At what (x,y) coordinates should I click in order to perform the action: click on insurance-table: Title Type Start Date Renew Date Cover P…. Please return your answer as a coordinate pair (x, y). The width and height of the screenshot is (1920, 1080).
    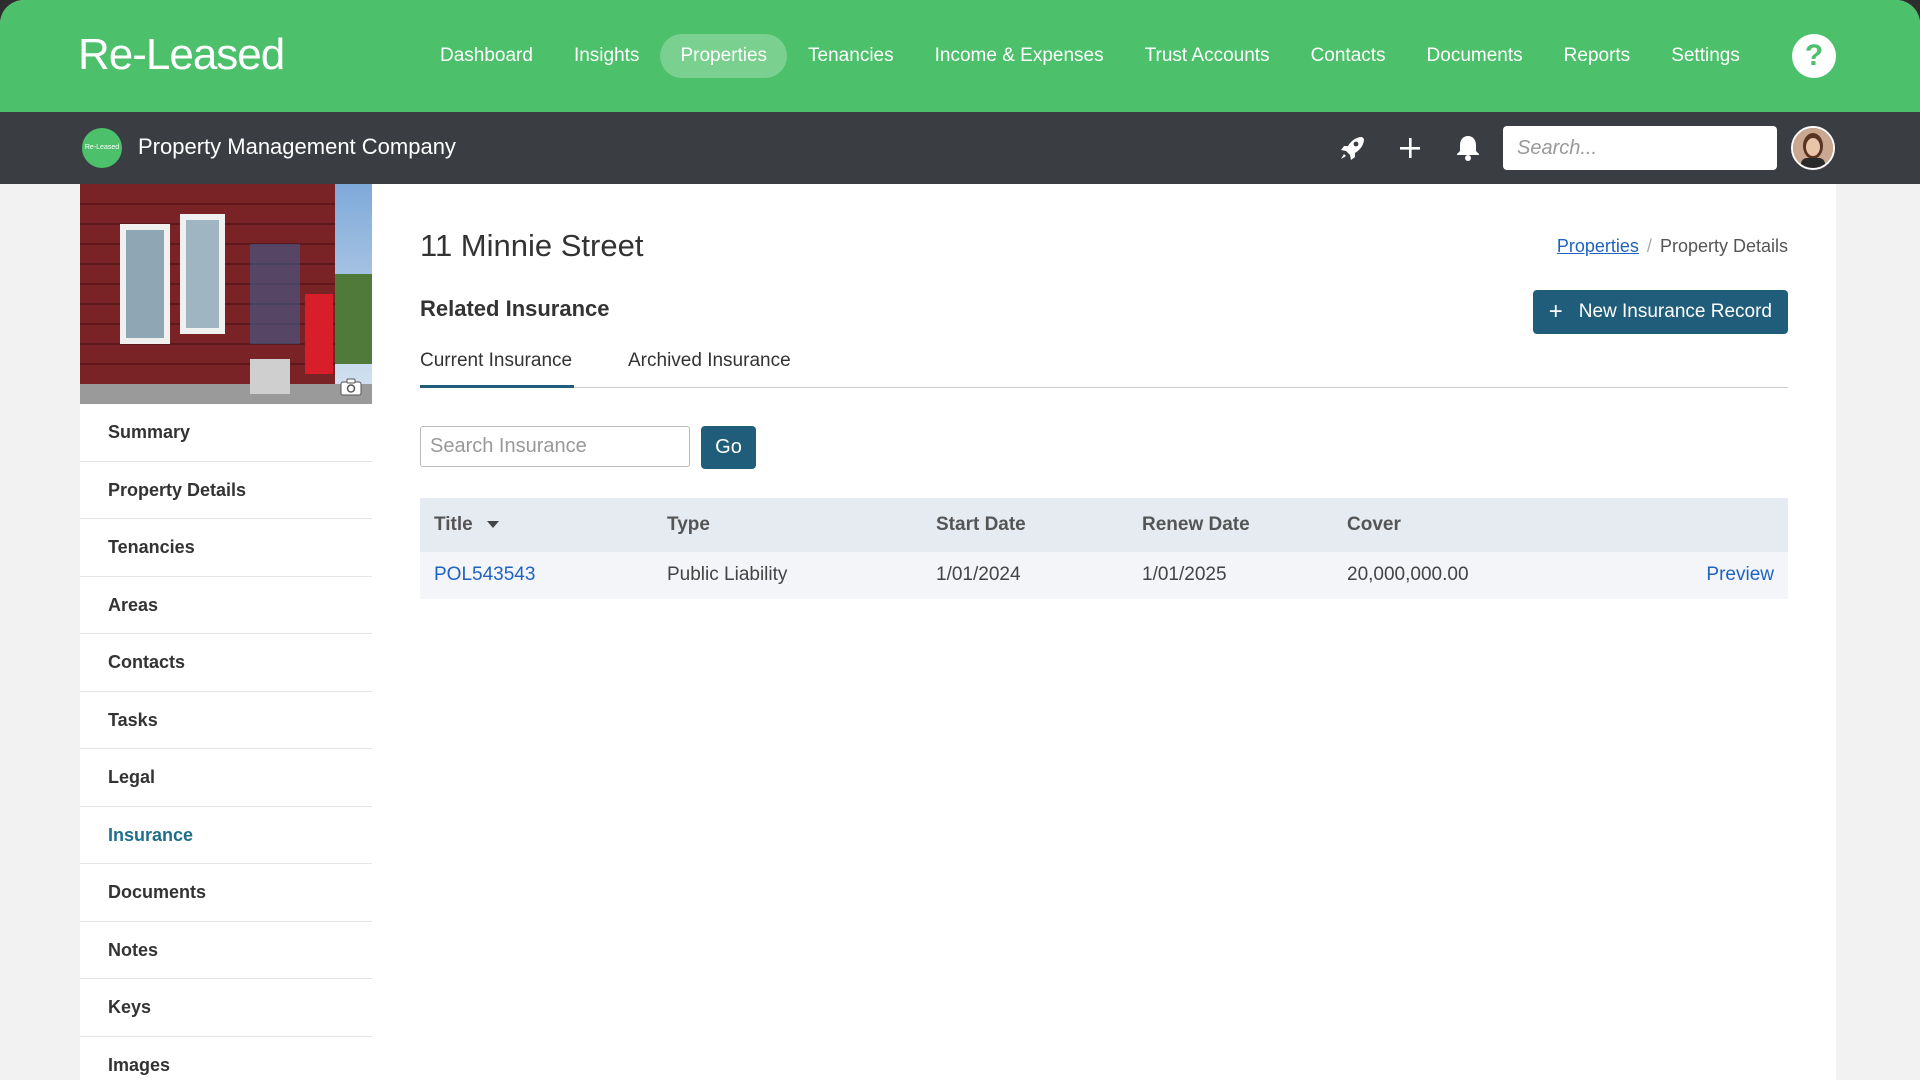
    Looking at the image, I should click on (1104, 548).